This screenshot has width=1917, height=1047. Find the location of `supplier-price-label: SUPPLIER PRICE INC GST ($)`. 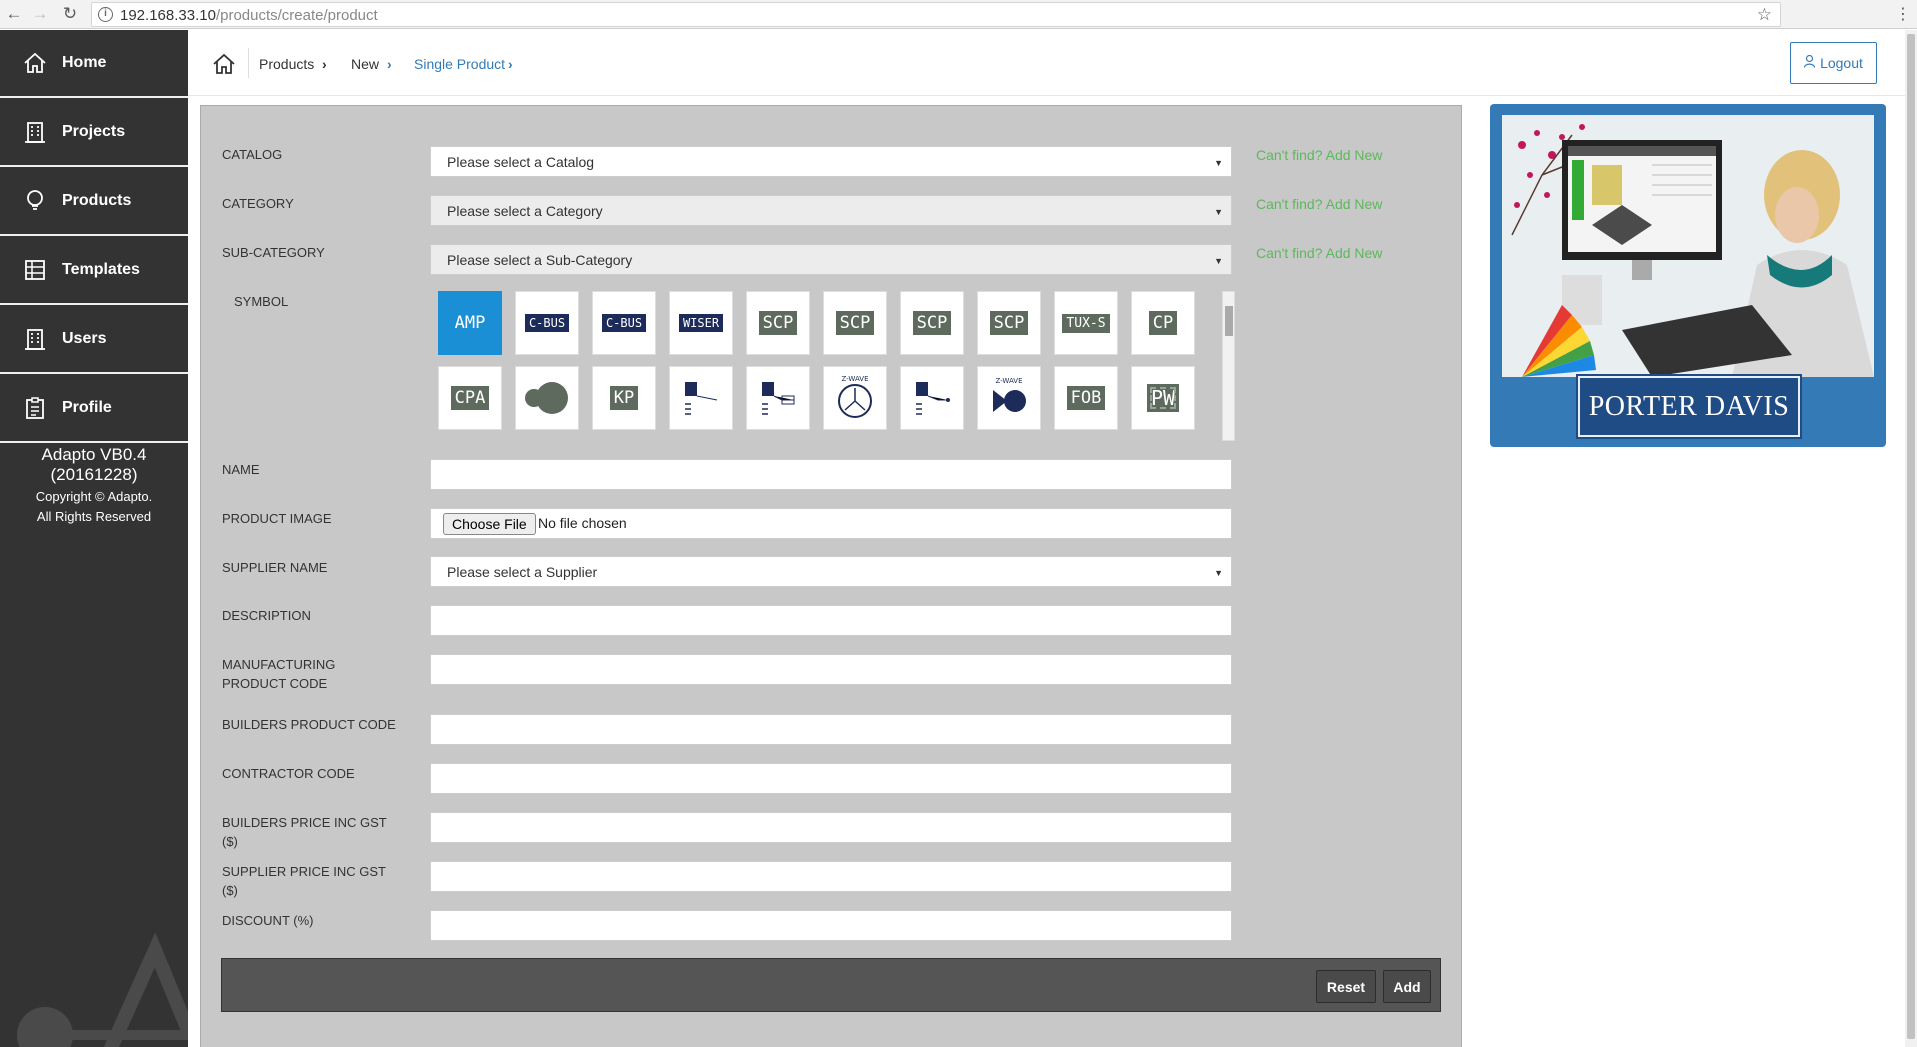

supplier-price-label: SUPPLIER PRICE INC GST ($) is located at coordinates (304, 881).